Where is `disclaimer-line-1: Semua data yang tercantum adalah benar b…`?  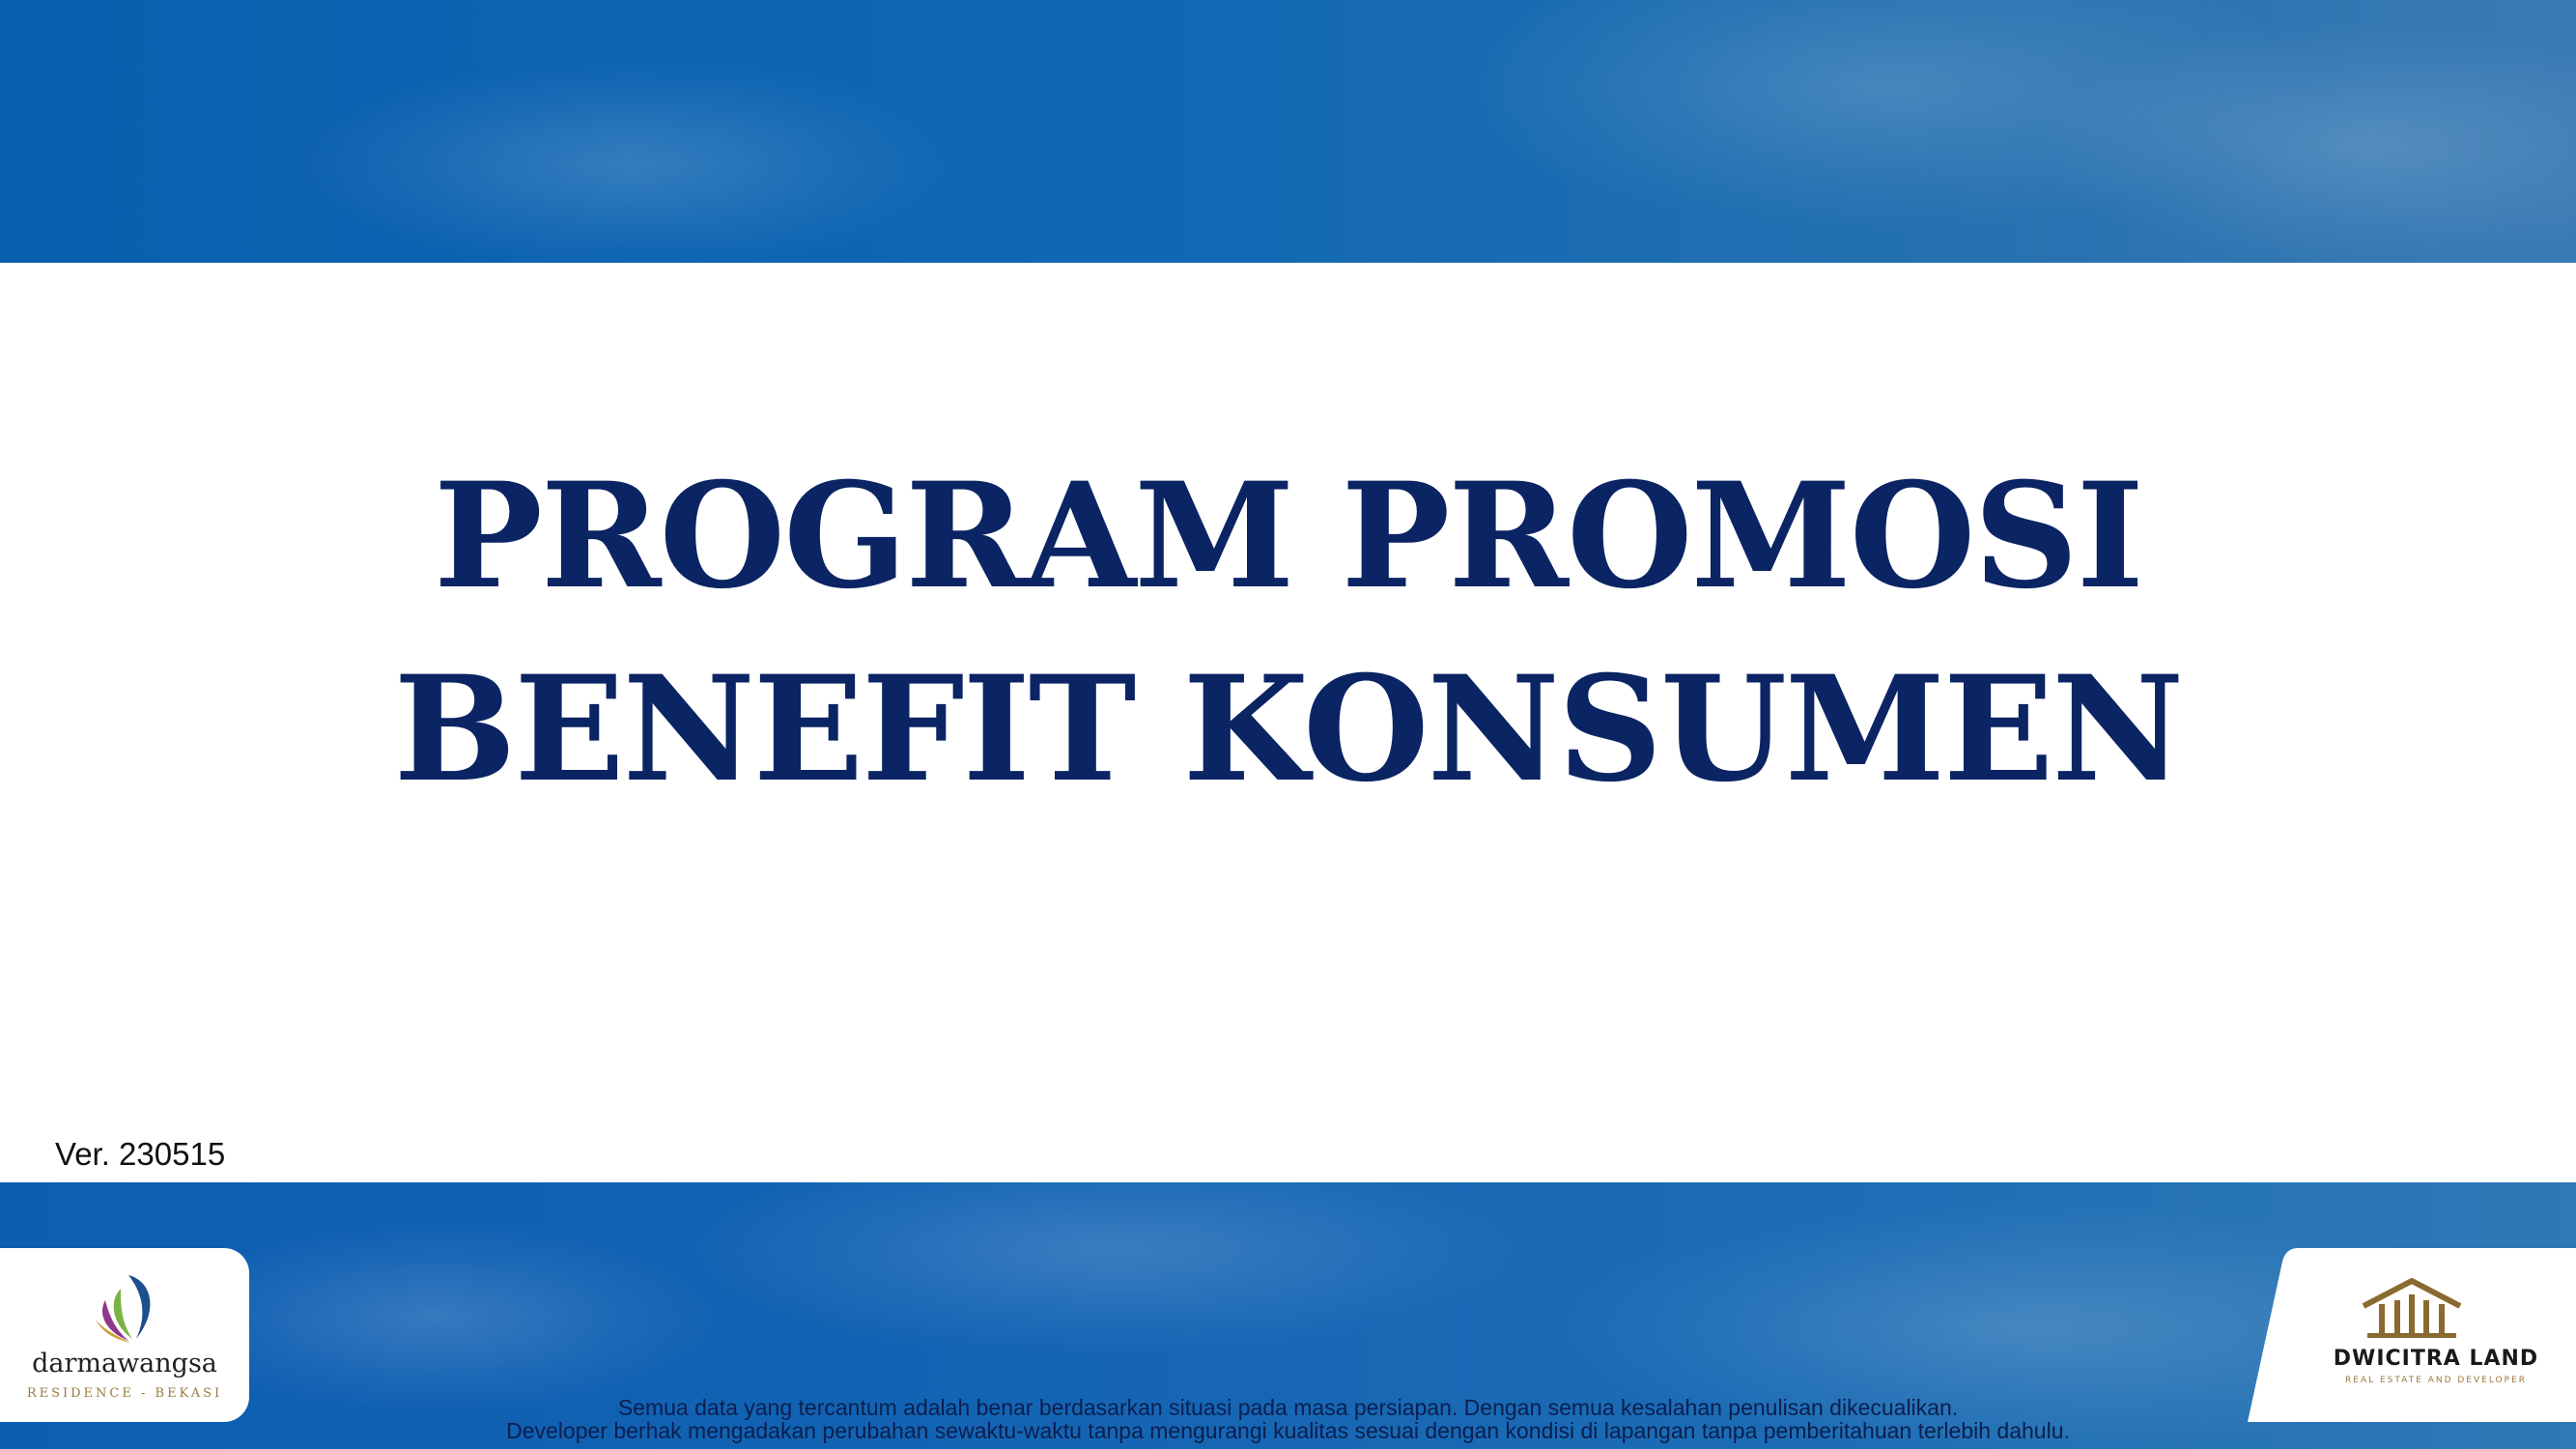
disclaimer-line-1: Semua data yang tercantum adalah benar b… is located at coordinates (1288, 1407).